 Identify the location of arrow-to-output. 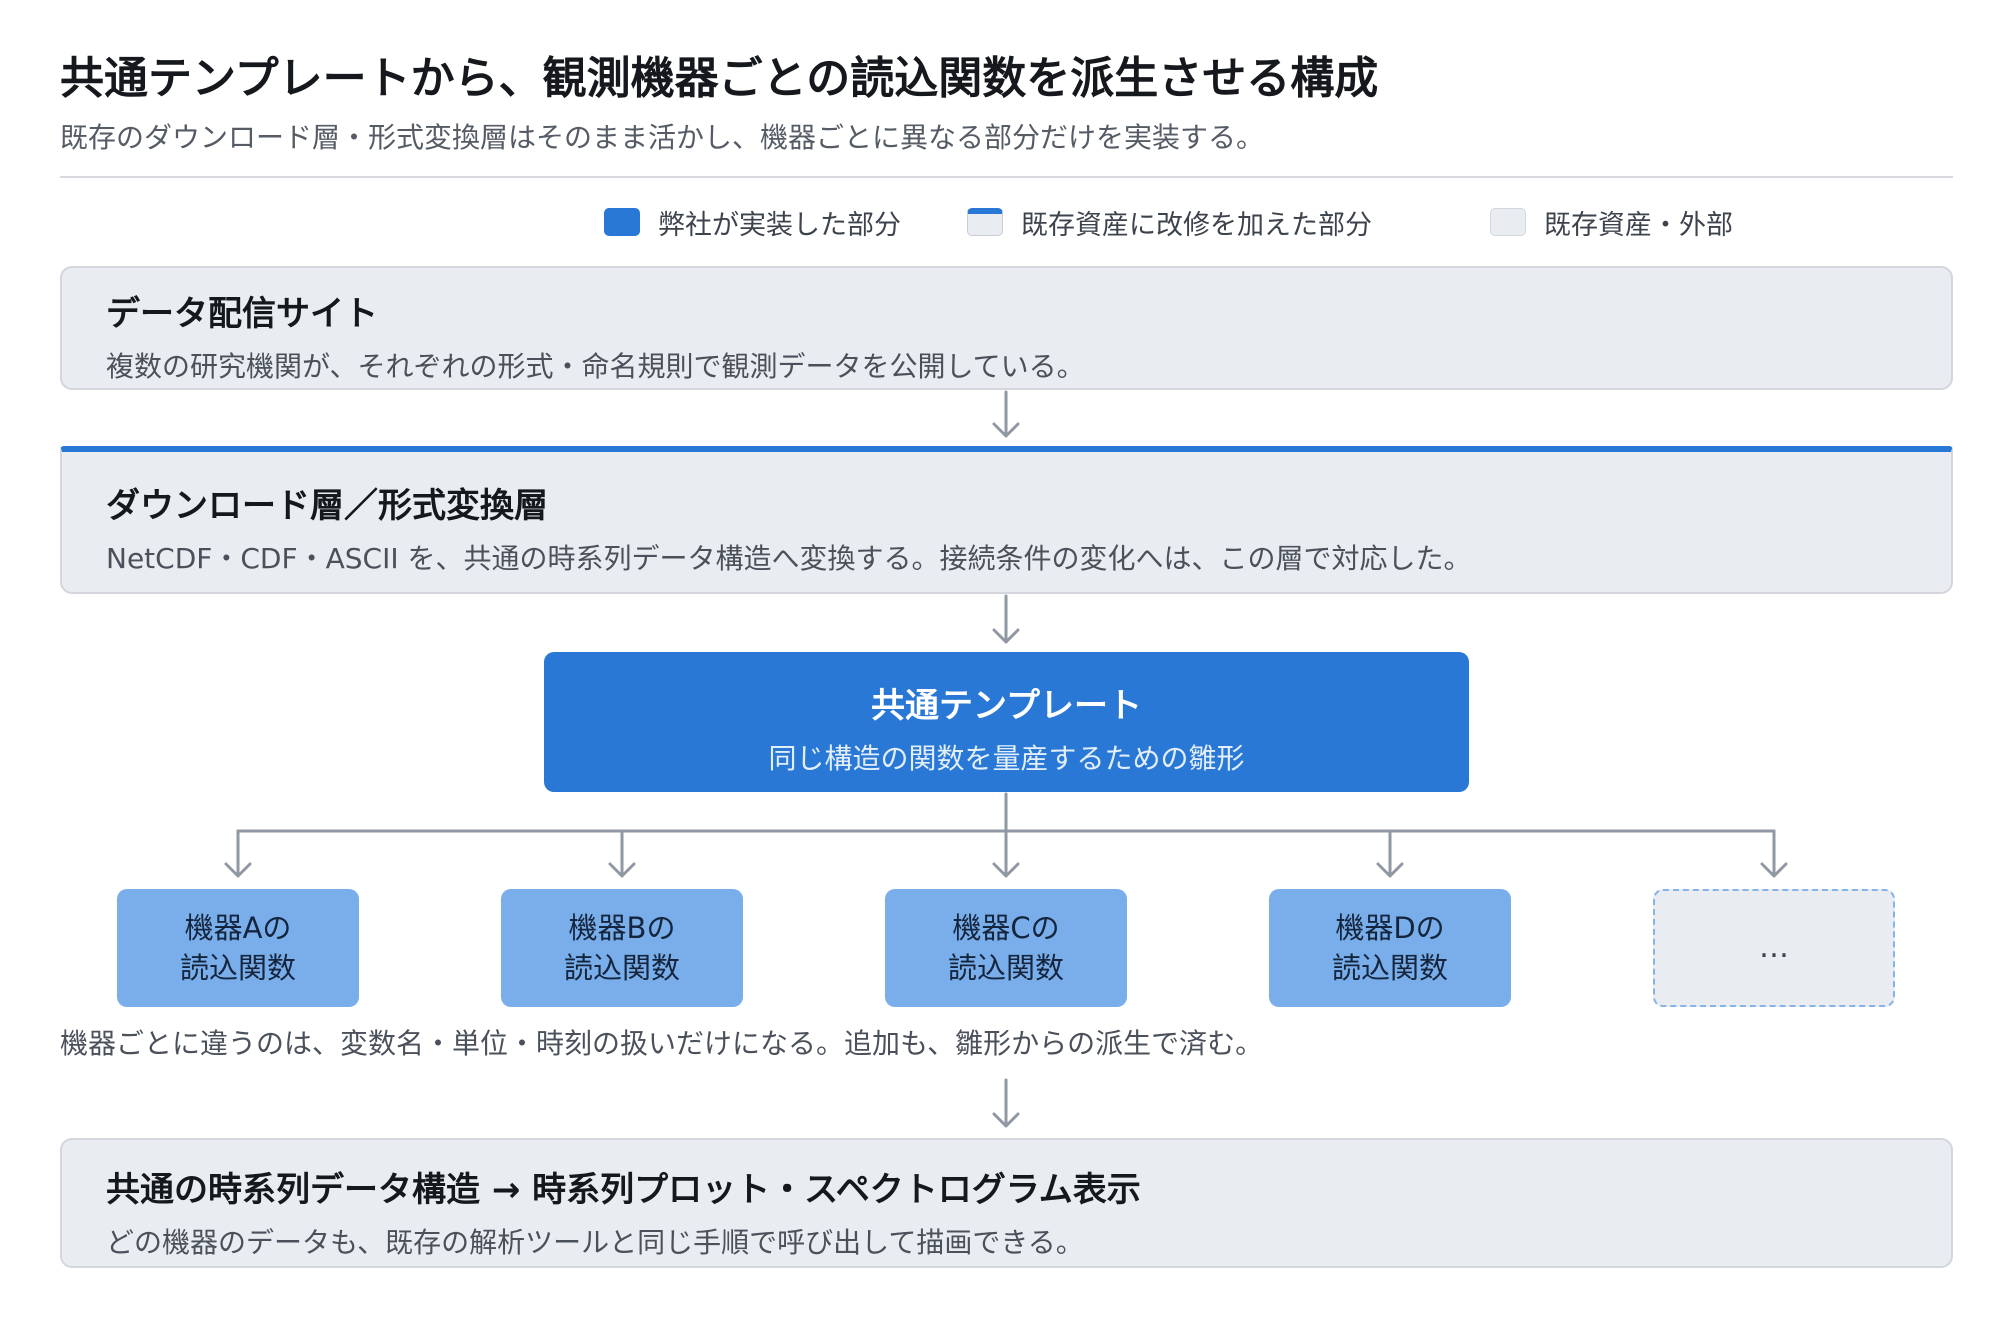
(1006, 1103).